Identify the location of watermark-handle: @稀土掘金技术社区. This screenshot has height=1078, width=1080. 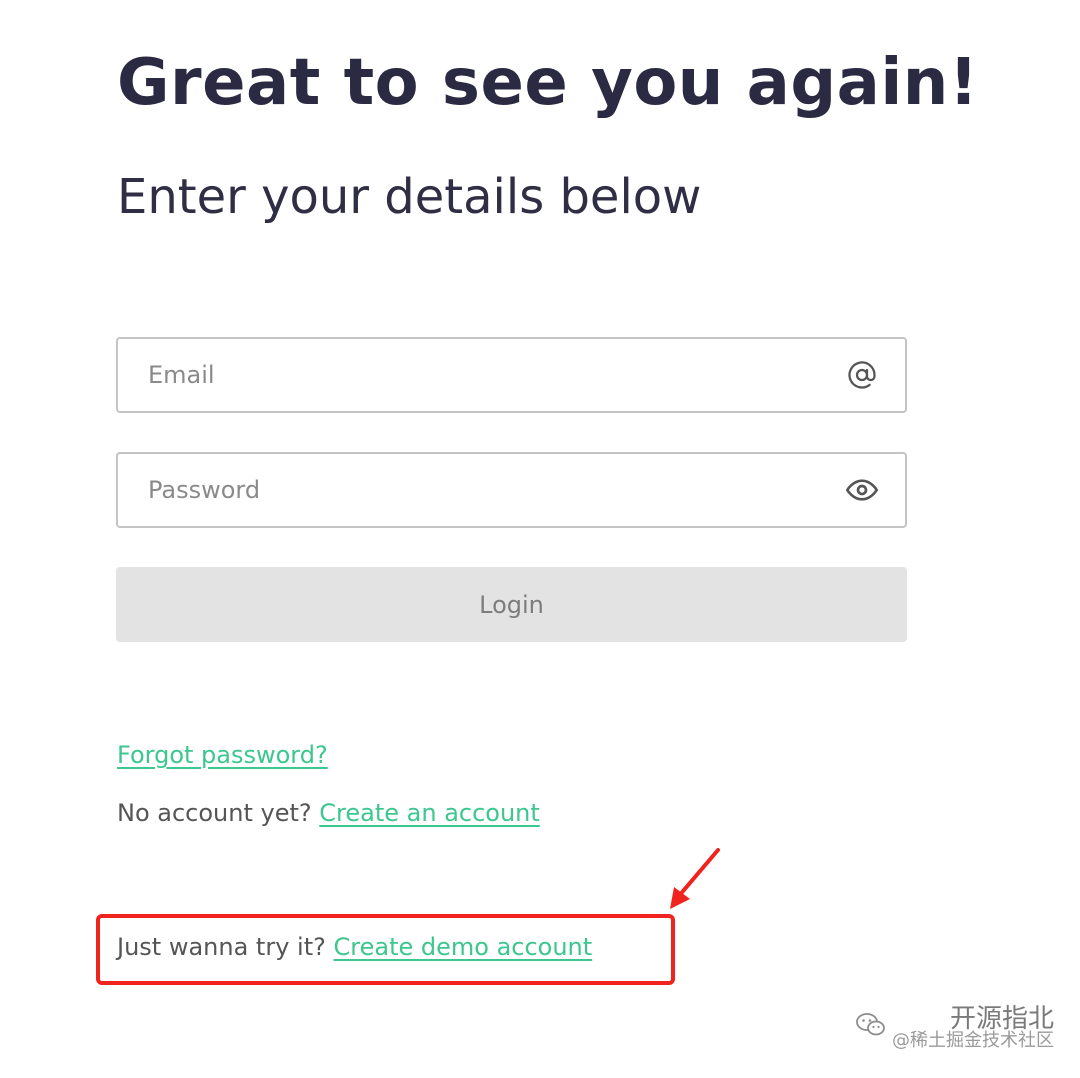
(973, 1040).